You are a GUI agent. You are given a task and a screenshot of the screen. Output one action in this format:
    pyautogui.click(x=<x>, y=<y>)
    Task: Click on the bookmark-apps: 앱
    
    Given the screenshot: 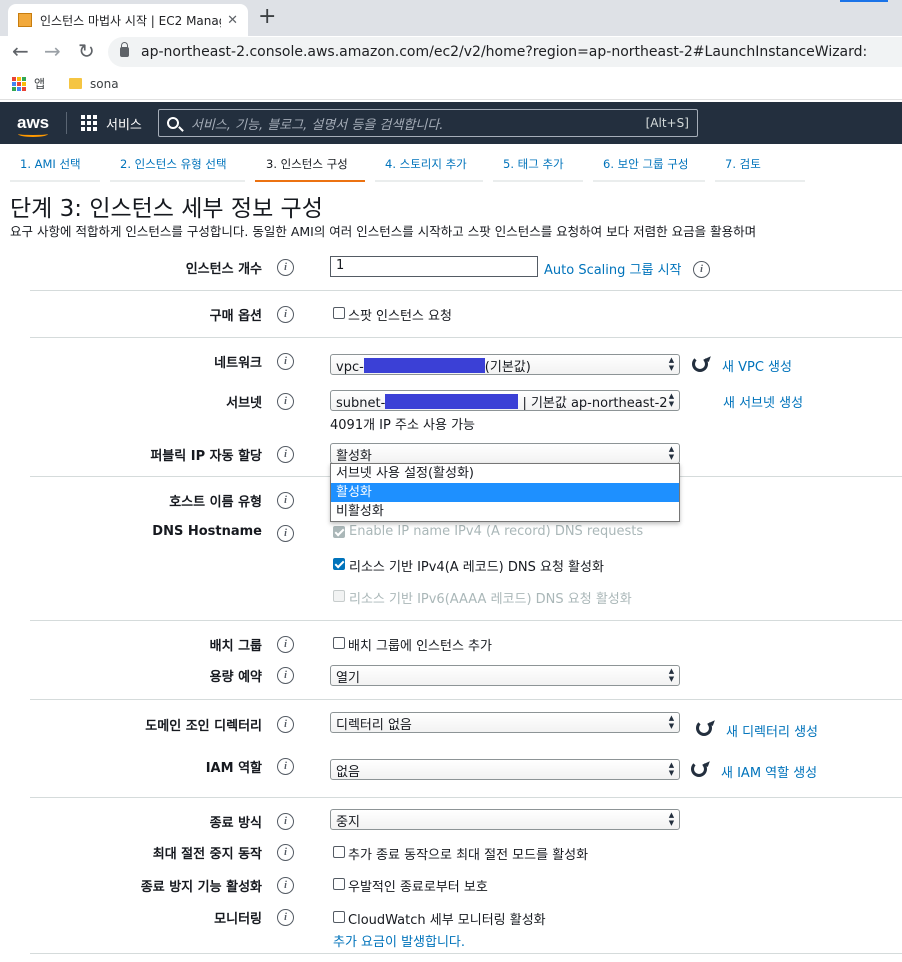 What is the action you would take?
    pyautogui.click(x=39, y=83)
    